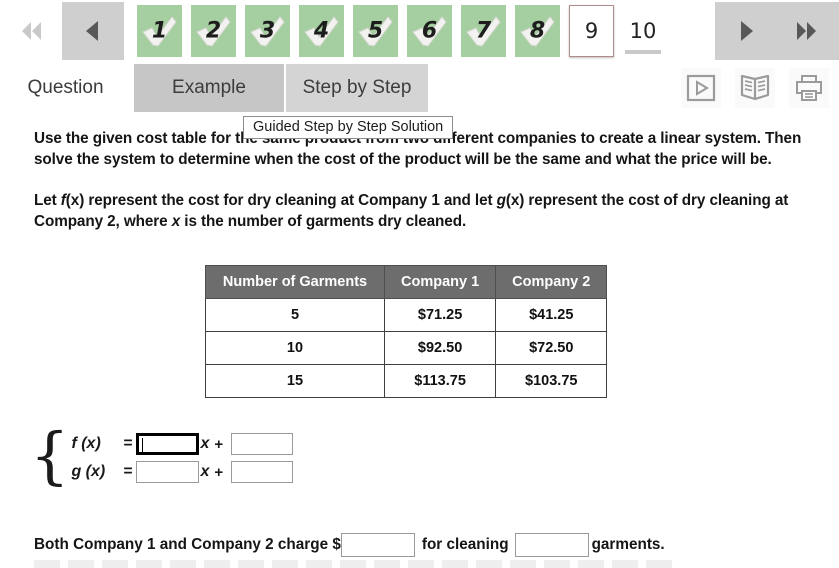  What do you see at coordinates (205, 471) in the screenshot?
I see `g-variable-x: x` at bounding box center [205, 471].